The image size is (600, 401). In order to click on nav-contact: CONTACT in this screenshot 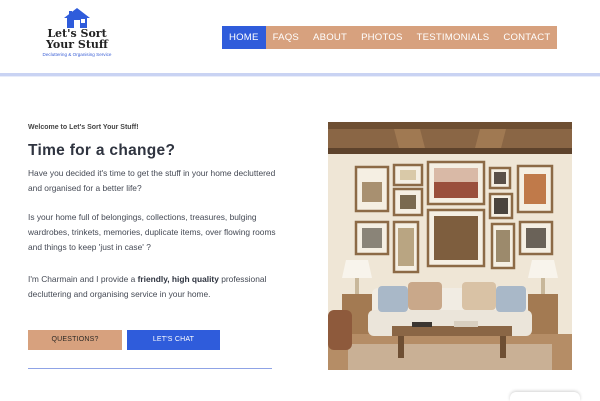, I will do `click(527, 37)`.